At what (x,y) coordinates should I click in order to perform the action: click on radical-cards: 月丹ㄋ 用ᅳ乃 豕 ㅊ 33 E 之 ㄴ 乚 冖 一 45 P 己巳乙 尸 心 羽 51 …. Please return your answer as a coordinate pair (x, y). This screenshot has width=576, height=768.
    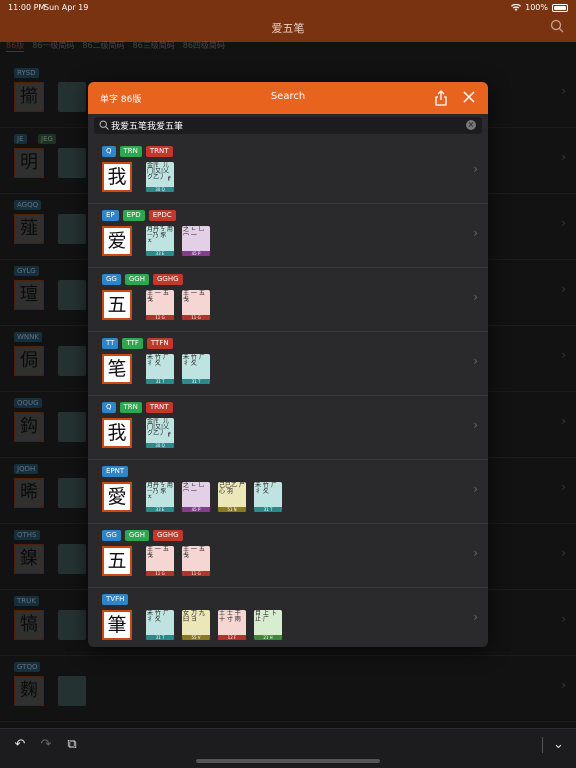
    Looking at the image, I should click on (214, 497).